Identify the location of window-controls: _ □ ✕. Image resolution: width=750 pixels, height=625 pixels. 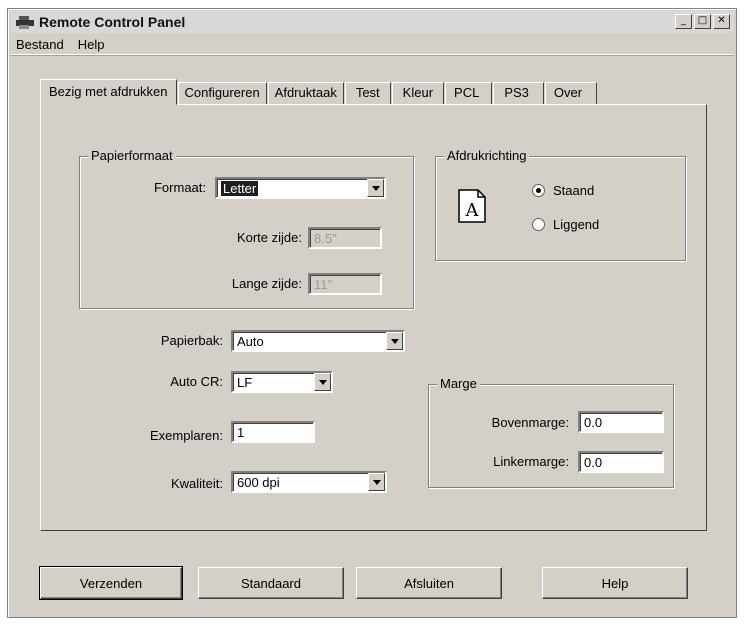
(702, 21).